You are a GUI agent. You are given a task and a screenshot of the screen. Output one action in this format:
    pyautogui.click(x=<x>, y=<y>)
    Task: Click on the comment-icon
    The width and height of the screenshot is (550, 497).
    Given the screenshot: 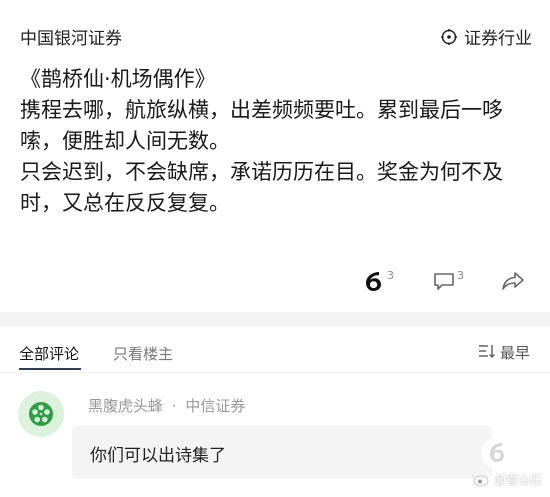 What is the action you would take?
    pyautogui.click(x=444, y=283)
    